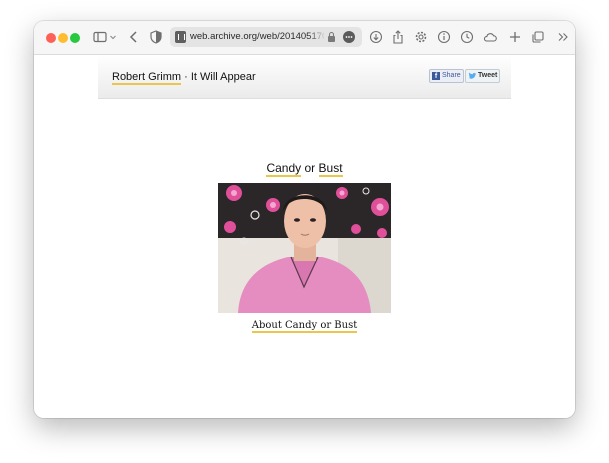 The width and height of the screenshot is (609, 463). Describe the element at coordinates (310, 168) in the screenshot. I see `title-or: or` at that location.